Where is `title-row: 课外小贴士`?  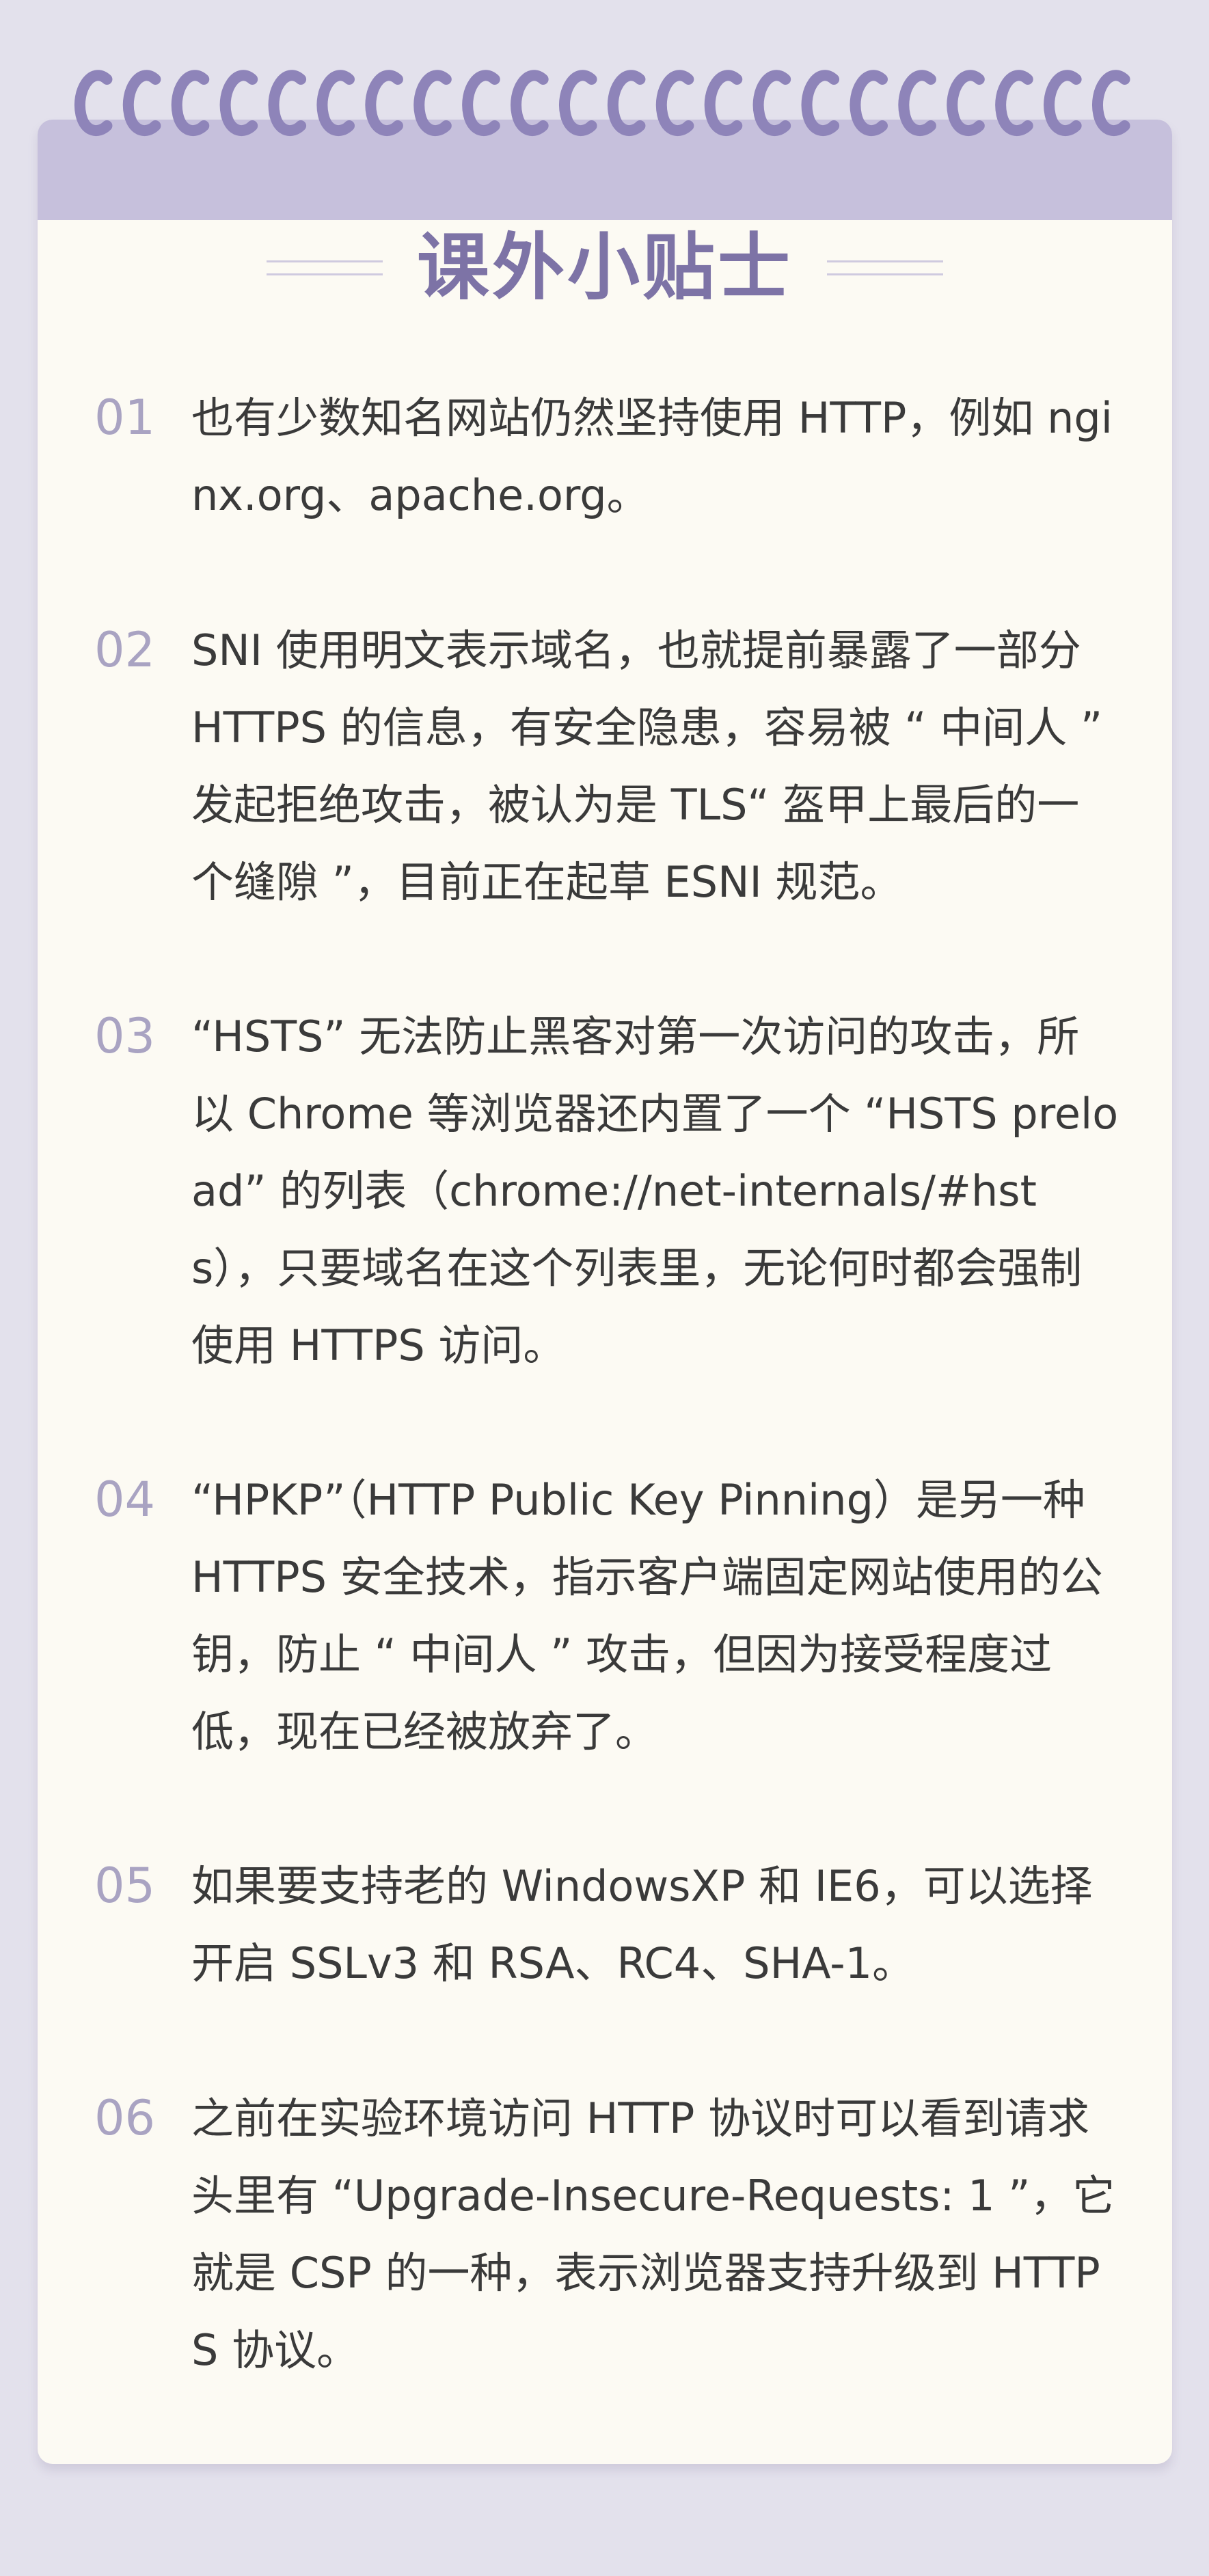
title-row: 课外小贴士 is located at coordinates (605, 268).